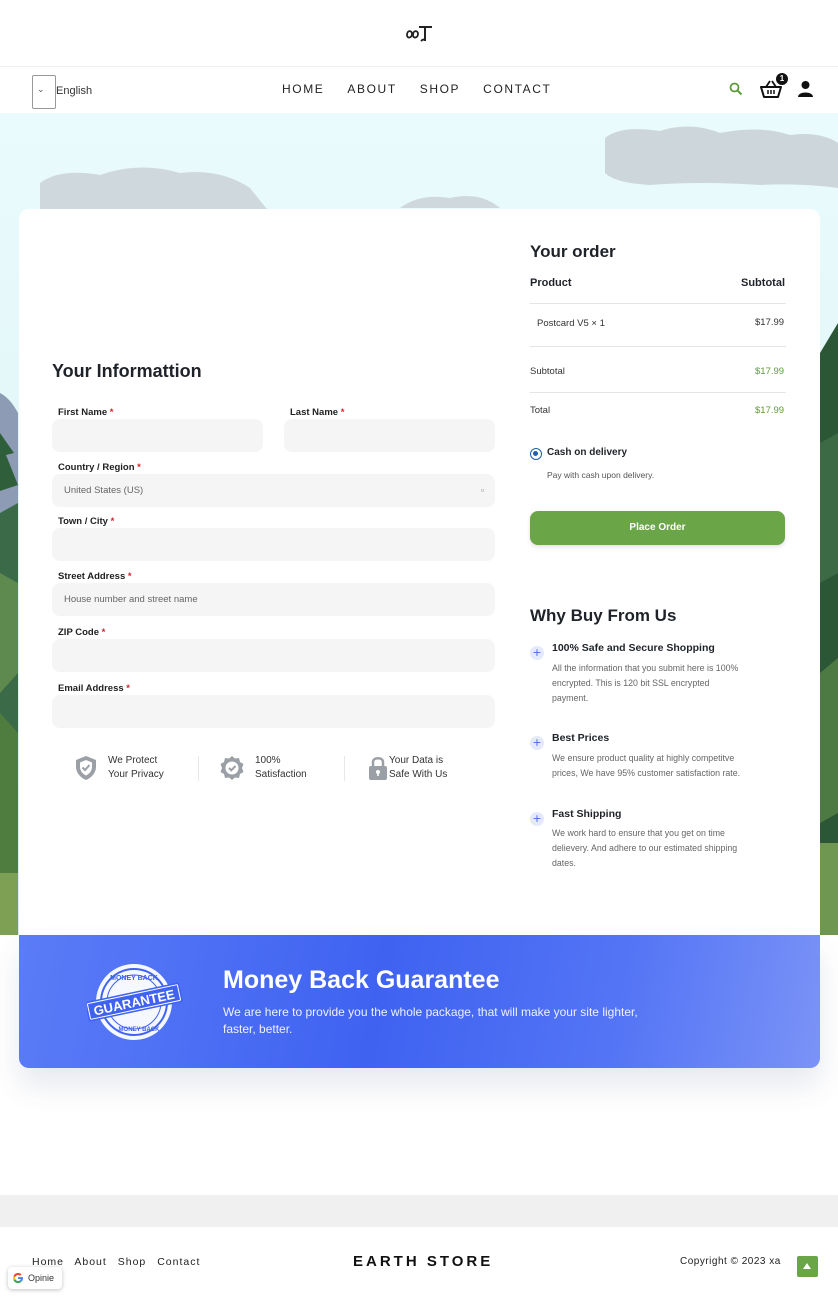 The height and width of the screenshot is (1297, 838). I want to click on order-item-name: Postcard V5 × 1, so click(571, 323).